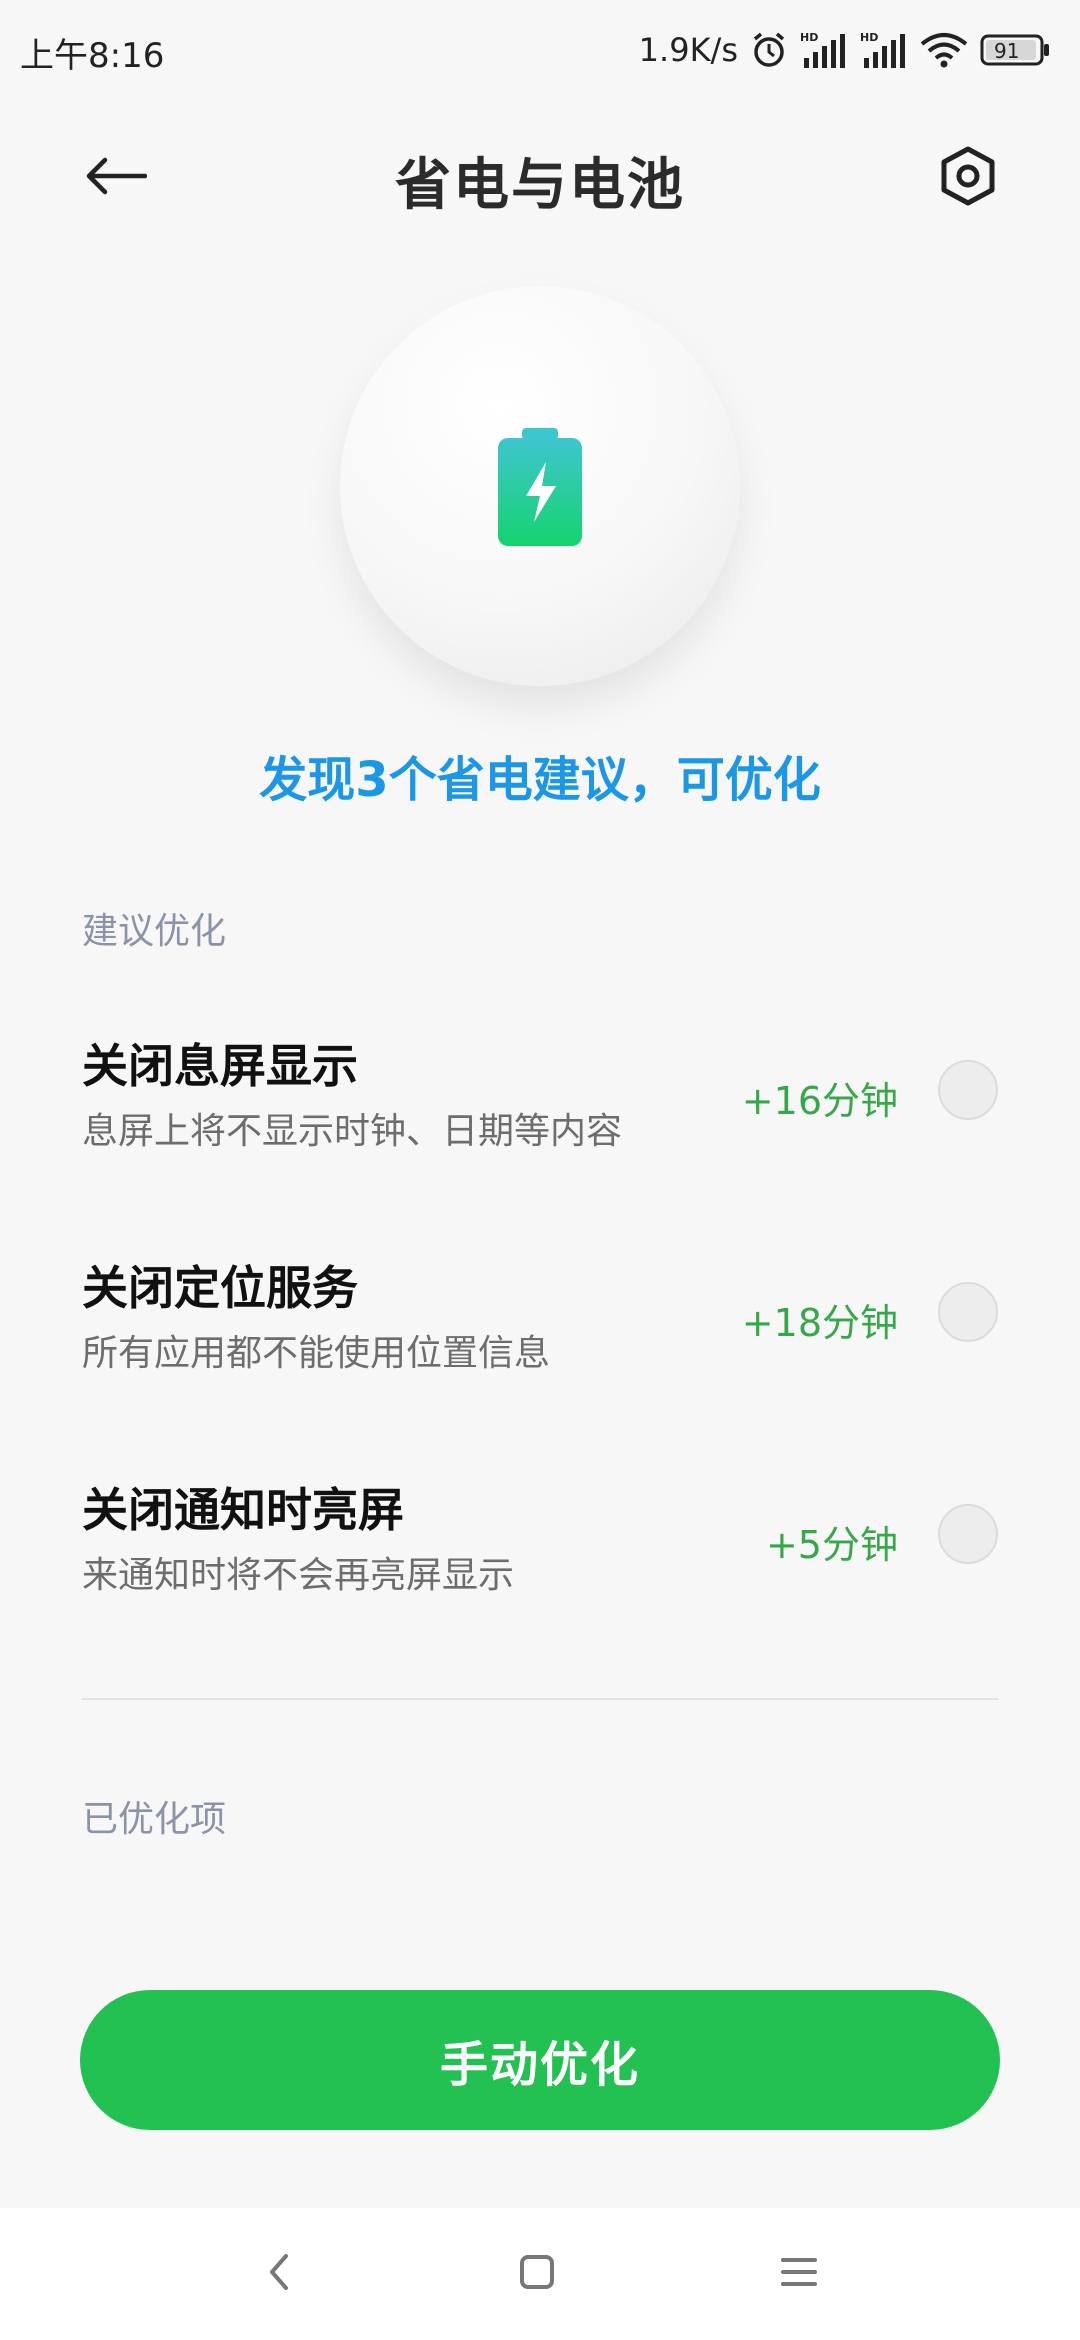 The height and width of the screenshot is (2340, 1080). I want to click on battery-charging-icon, so click(540, 487).